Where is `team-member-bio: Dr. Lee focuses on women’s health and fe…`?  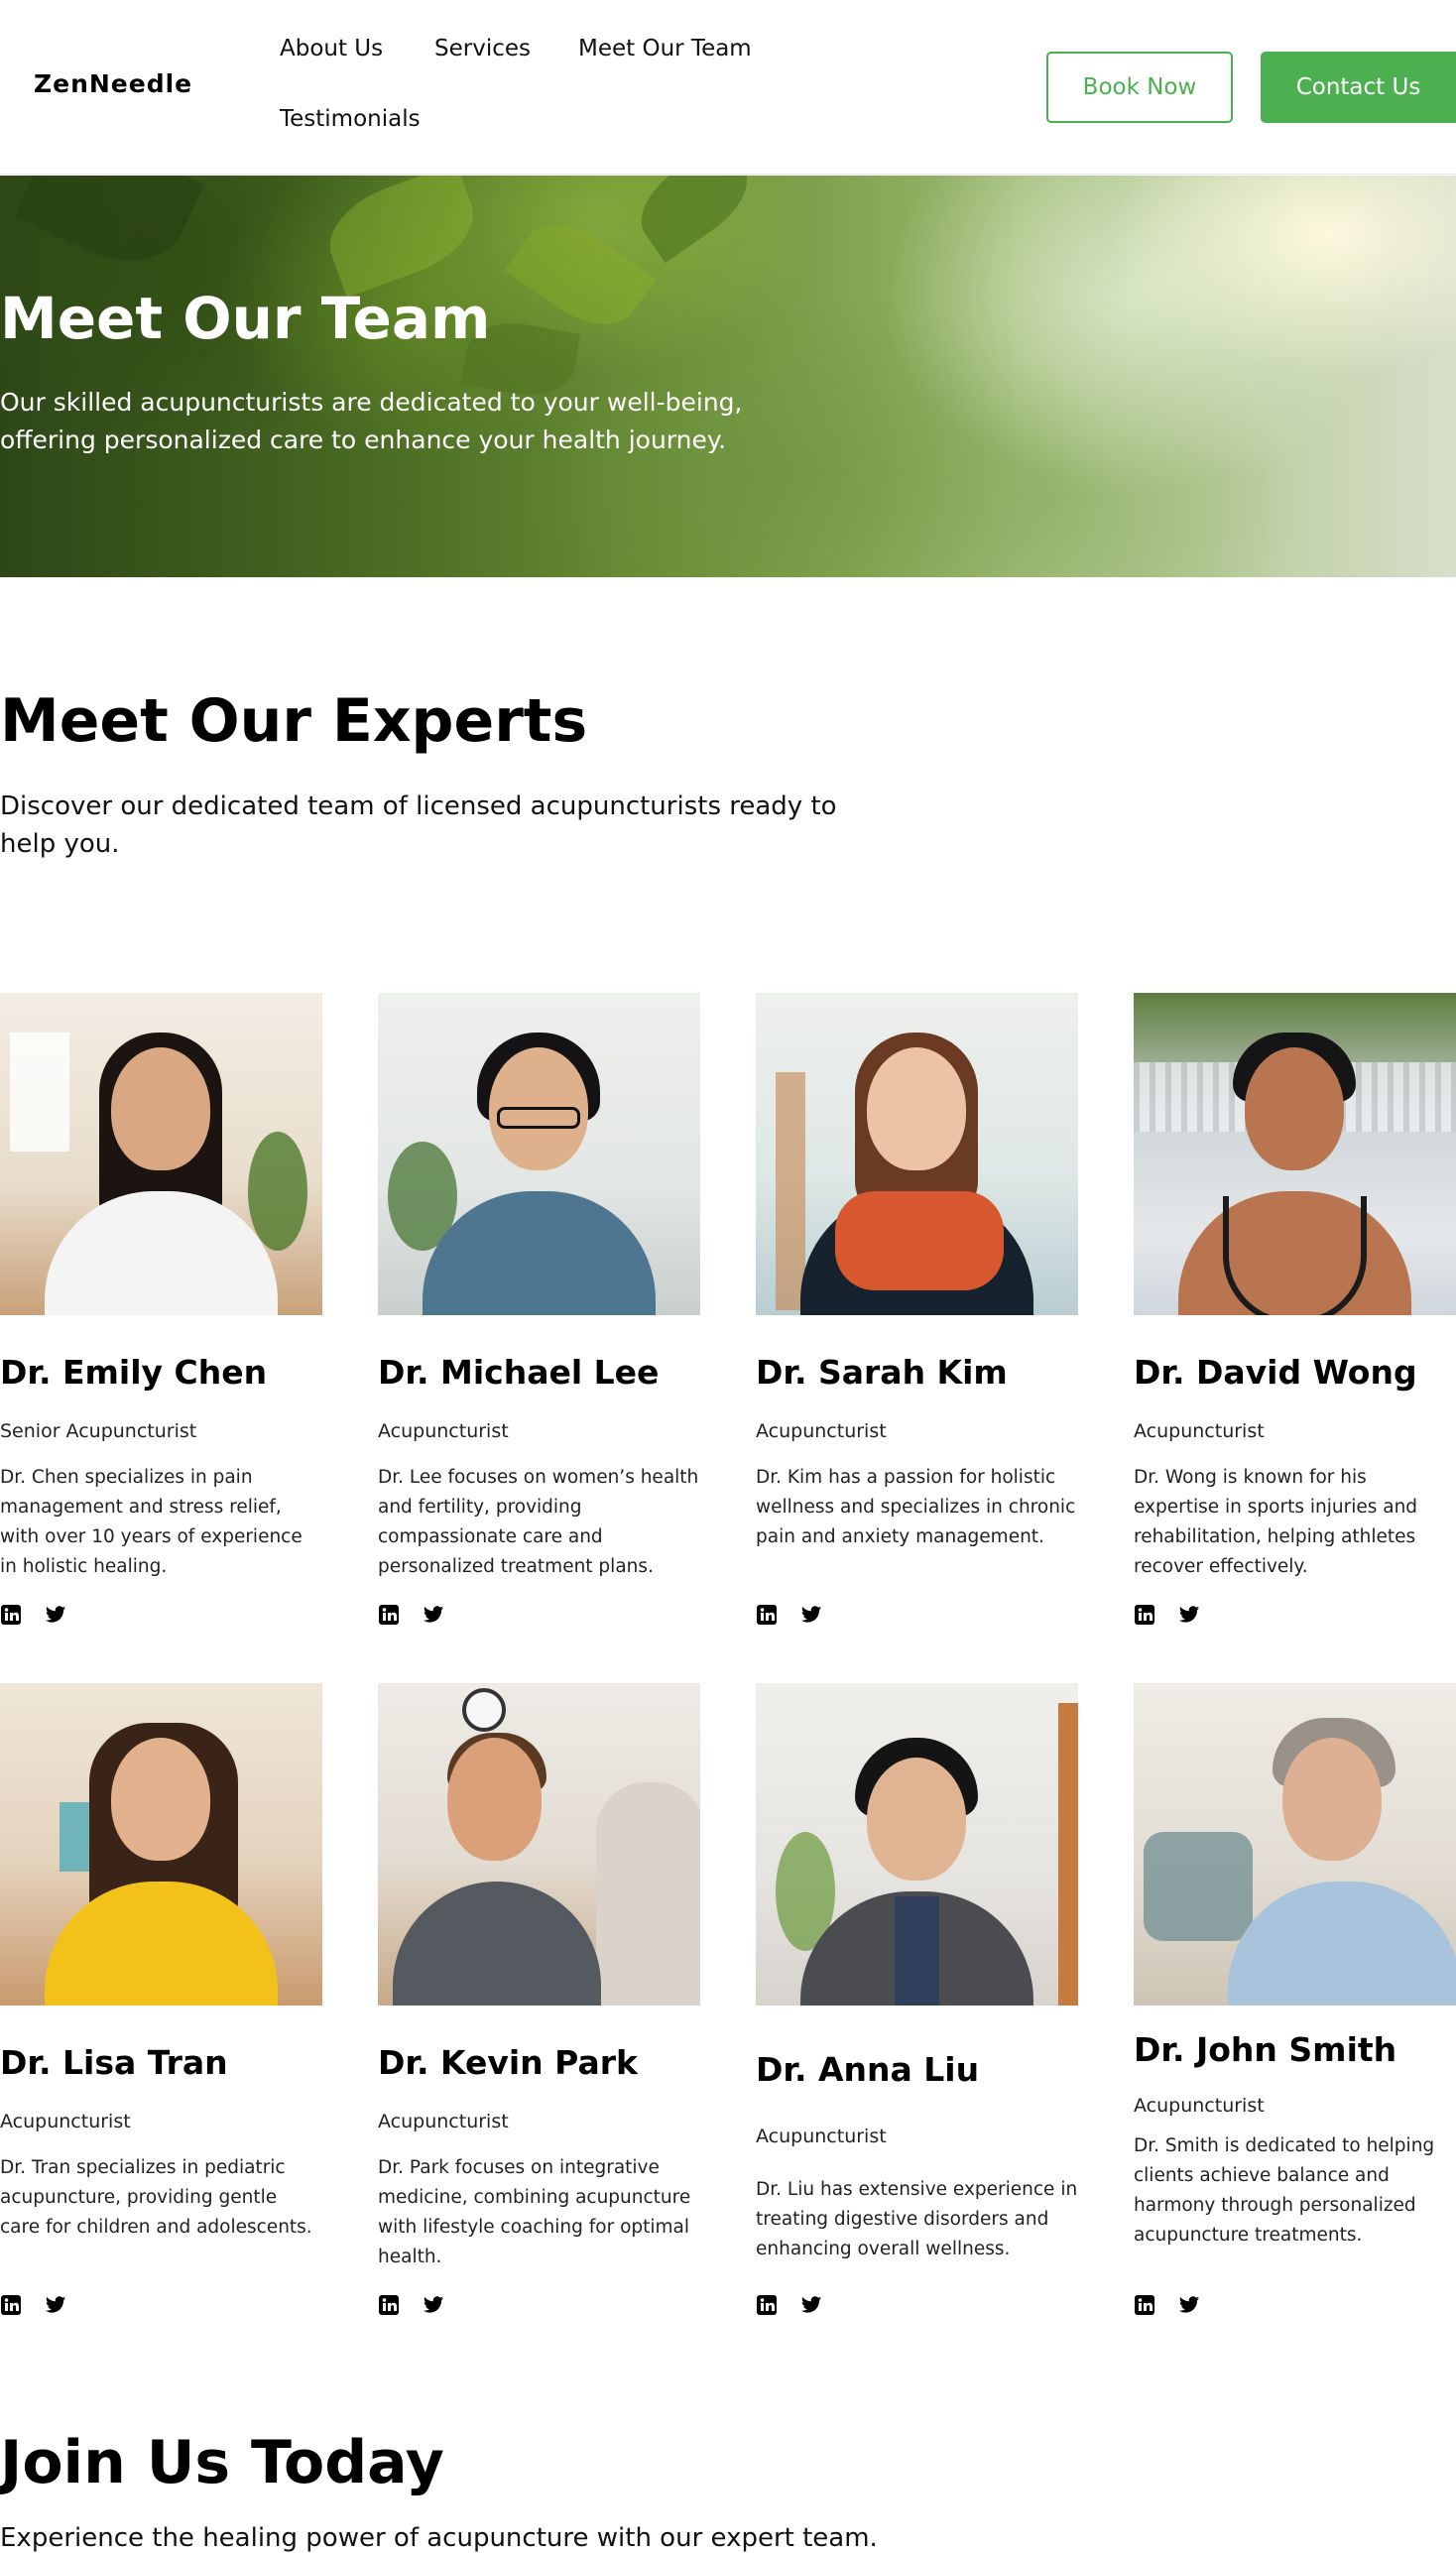 team-member-bio: Dr. Lee focuses on women’s health and fe… is located at coordinates (538, 1522).